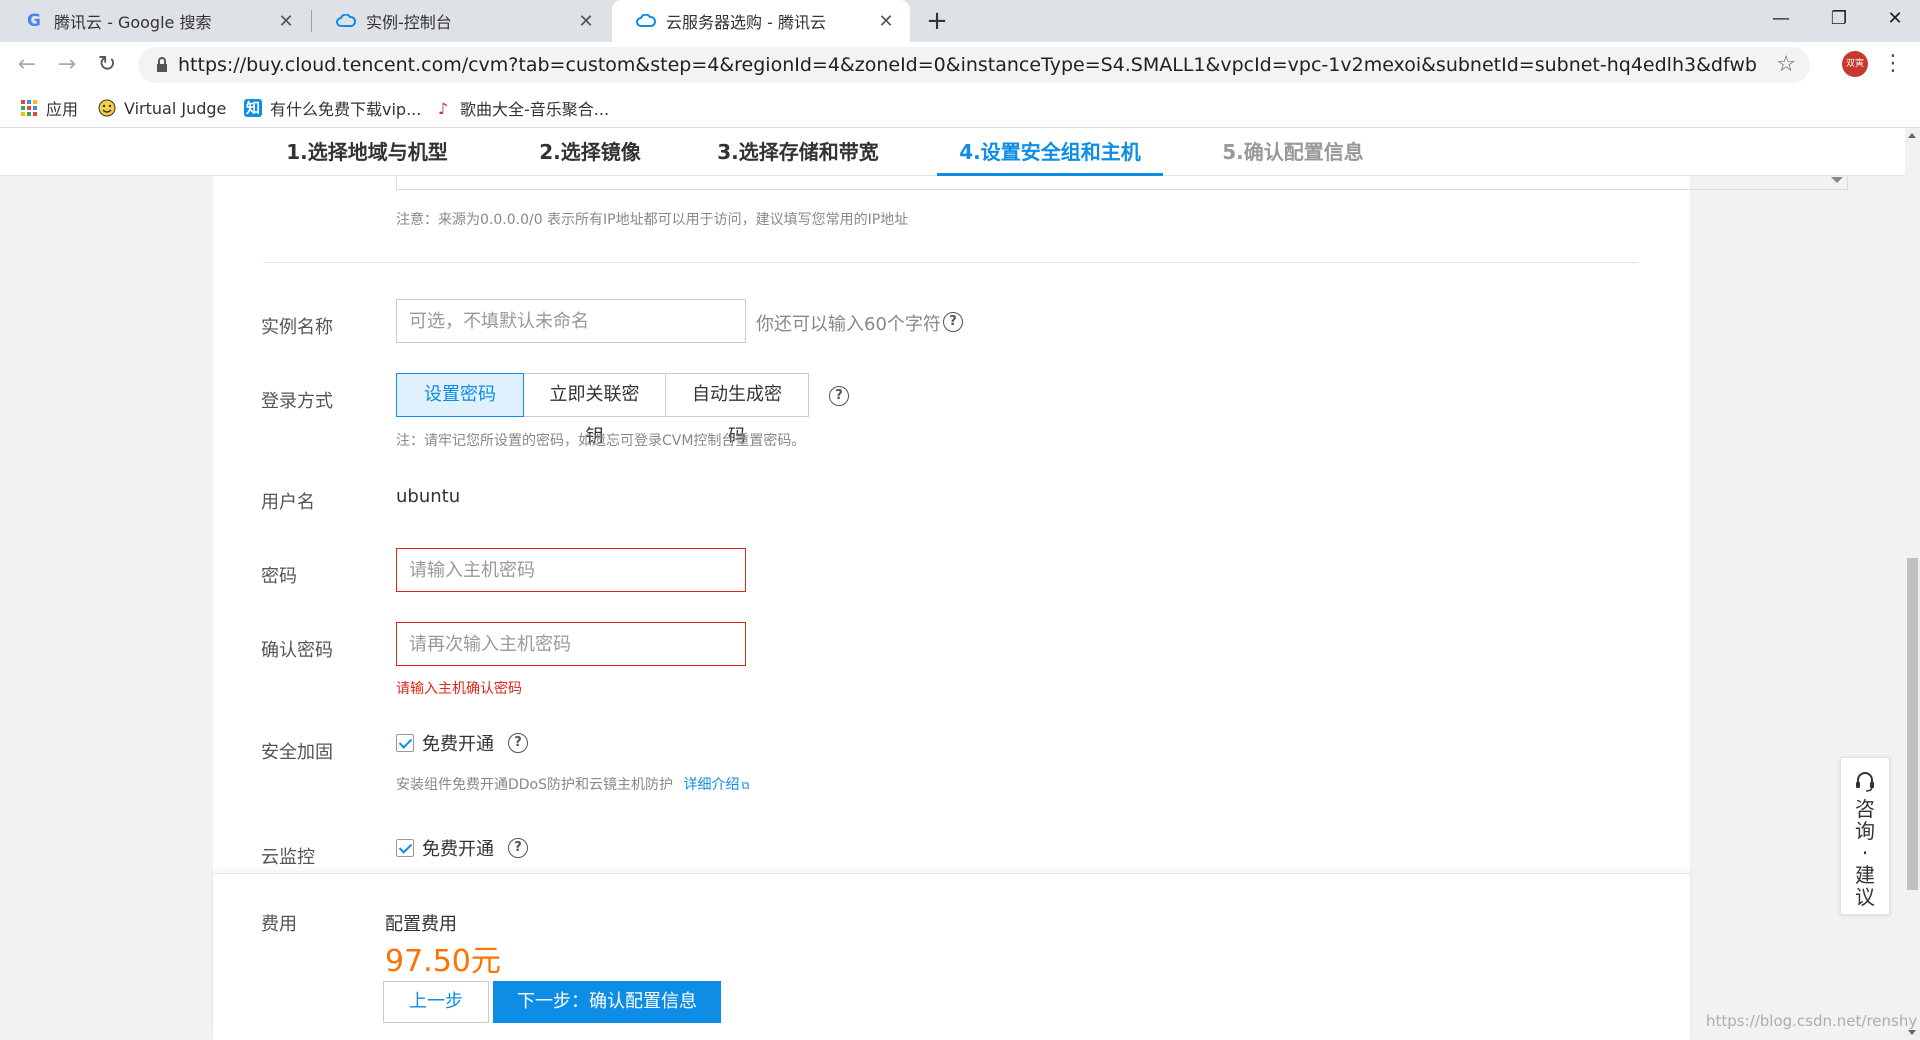 The height and width of the screenshot is (1040, 1920). I want to click on details-link-text: 详细介绍, so click(711, 785).